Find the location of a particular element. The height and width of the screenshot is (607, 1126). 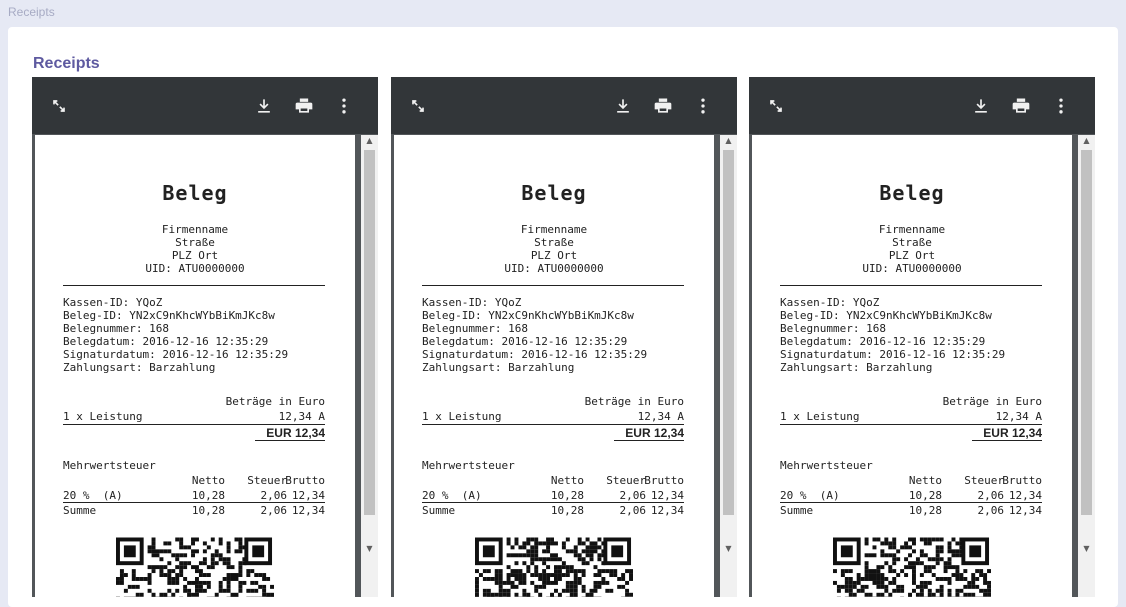

viewer-toolbar is located at coordinates (922, 105).